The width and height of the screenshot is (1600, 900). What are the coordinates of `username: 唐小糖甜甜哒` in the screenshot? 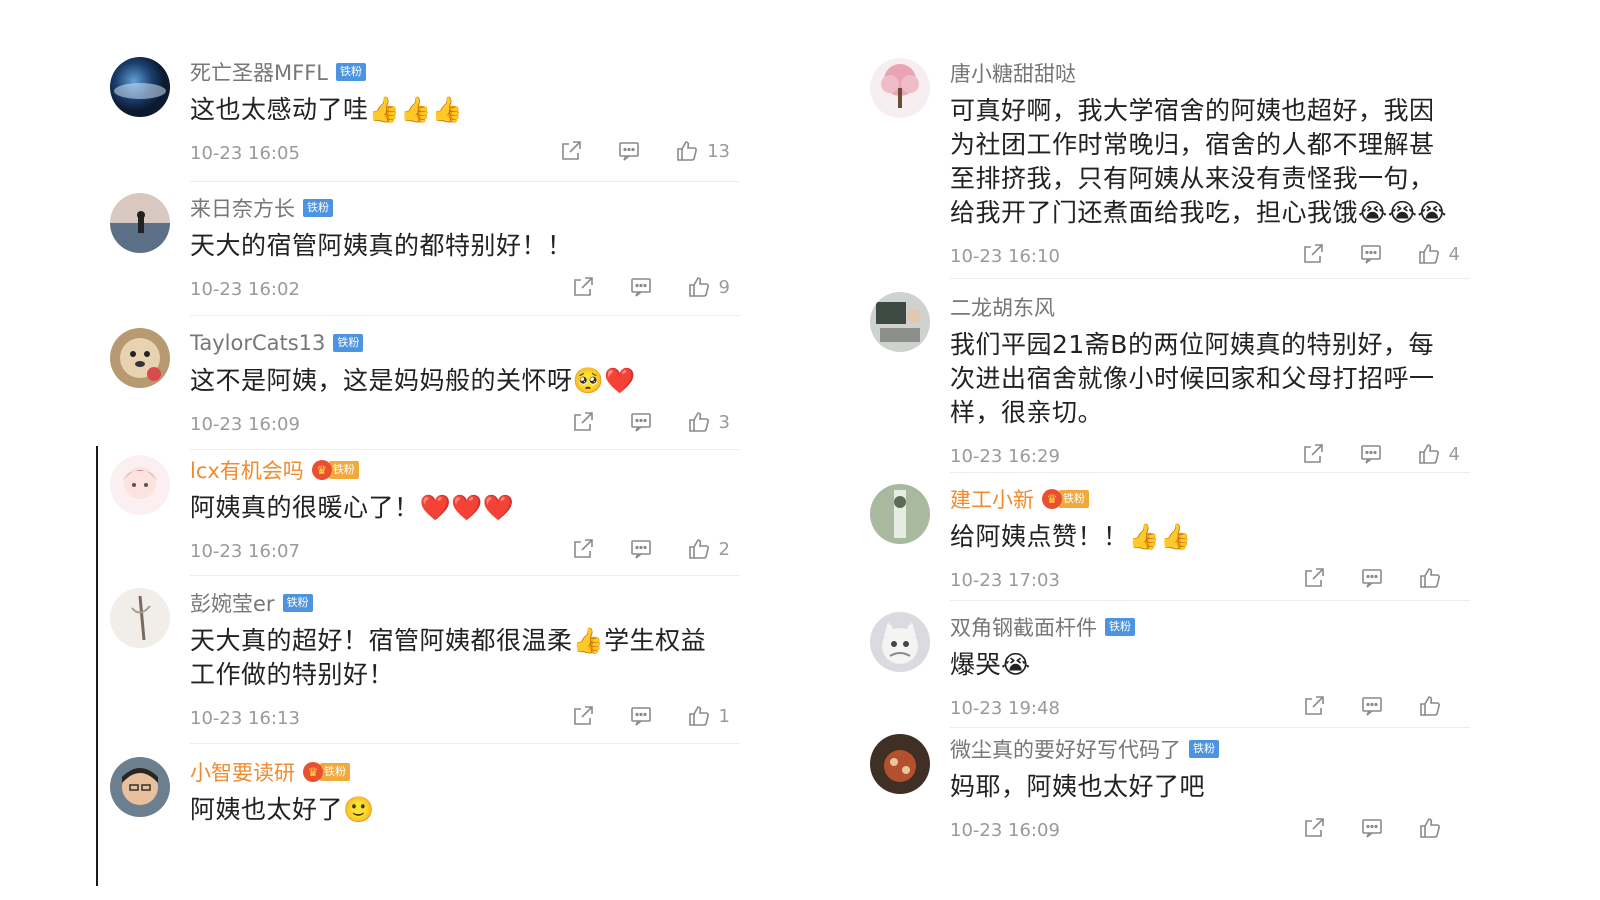 It's located at (1013, 73).